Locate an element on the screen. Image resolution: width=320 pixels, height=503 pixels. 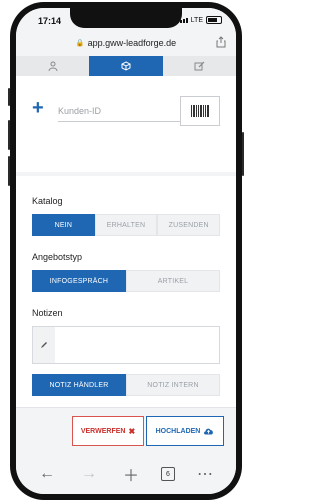
new-tab-plus-icon: ＋ is located at coordinates (131, 474).